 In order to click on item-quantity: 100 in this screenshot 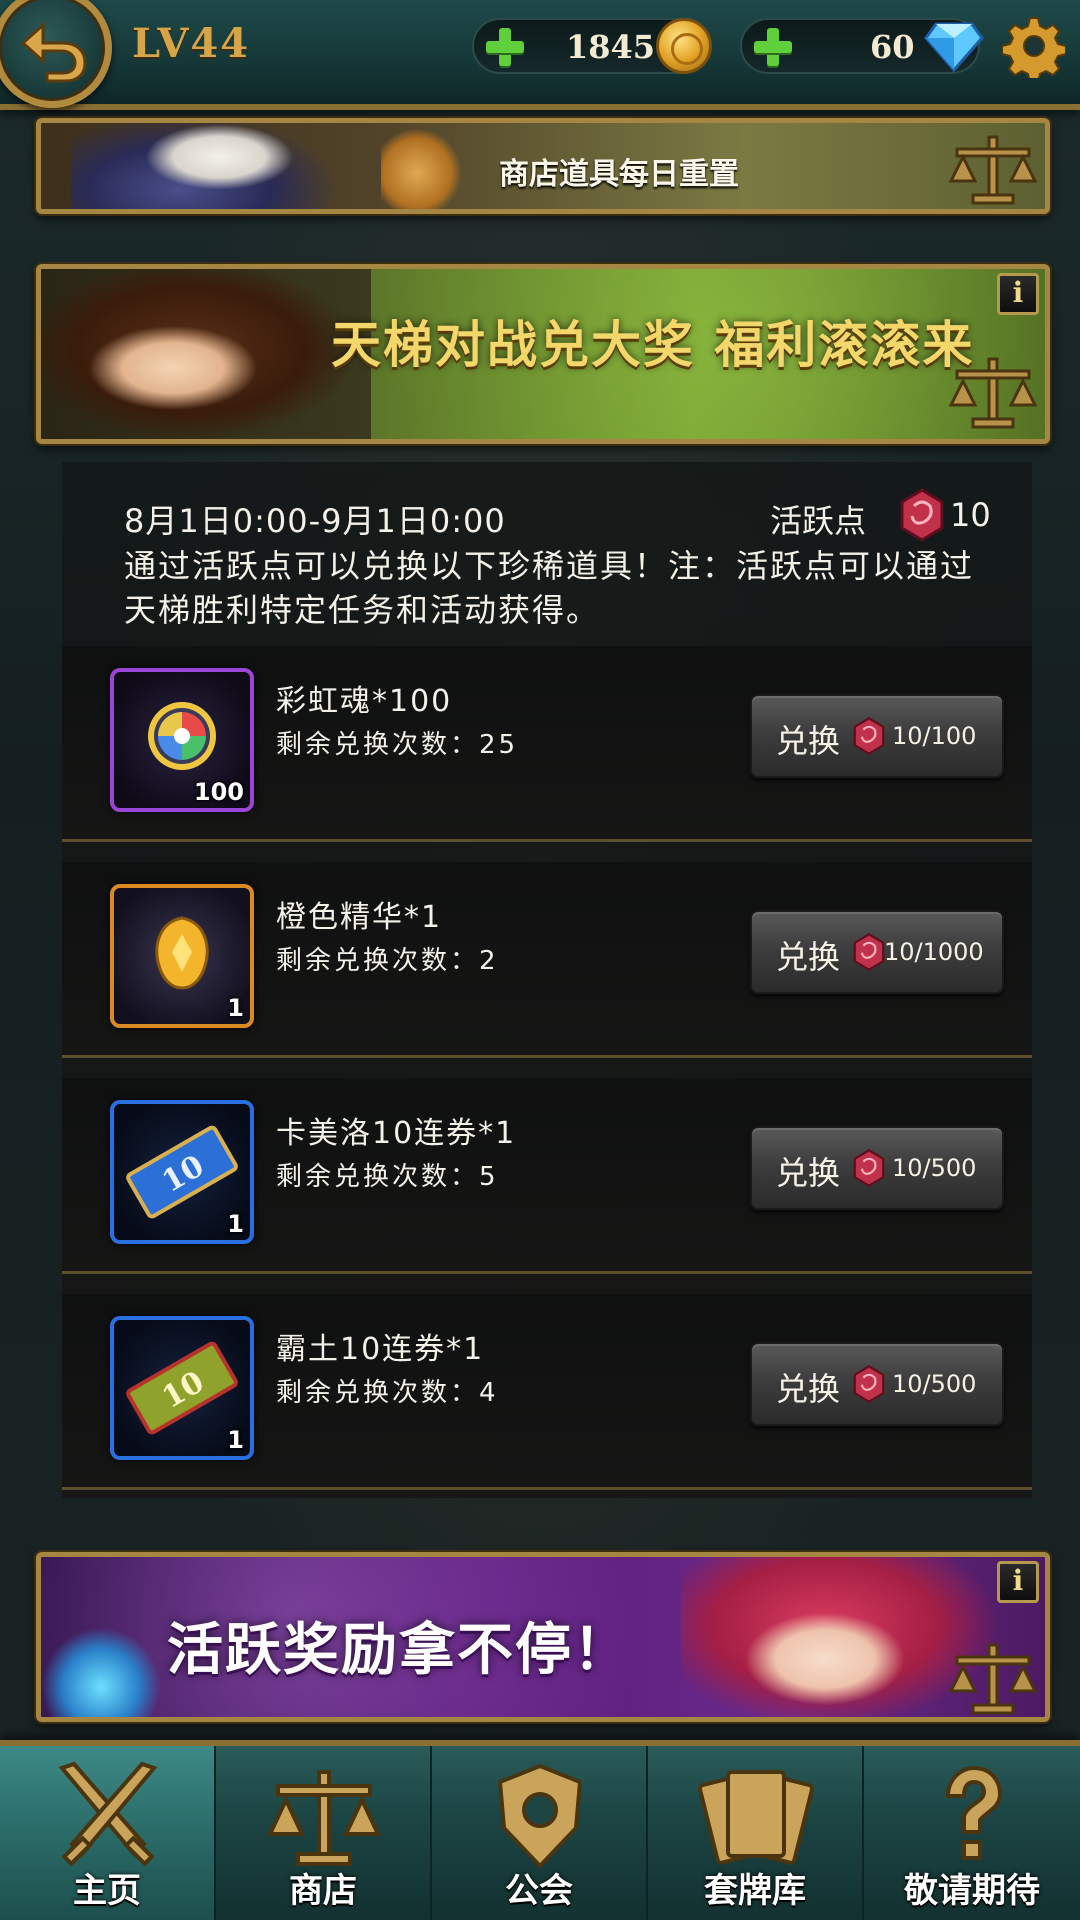, I will do `click(218, 792)`.